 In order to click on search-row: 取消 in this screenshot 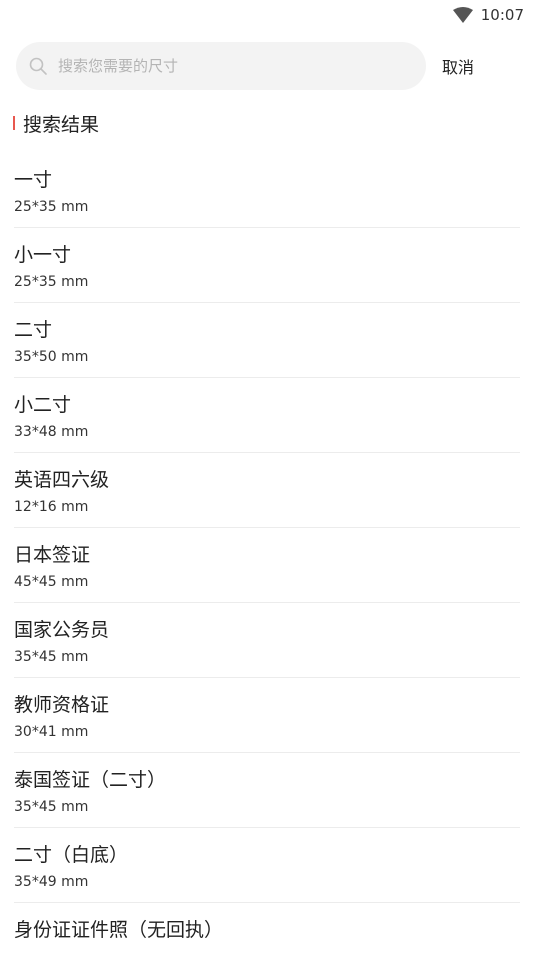, I will do `click(269, 66)`.